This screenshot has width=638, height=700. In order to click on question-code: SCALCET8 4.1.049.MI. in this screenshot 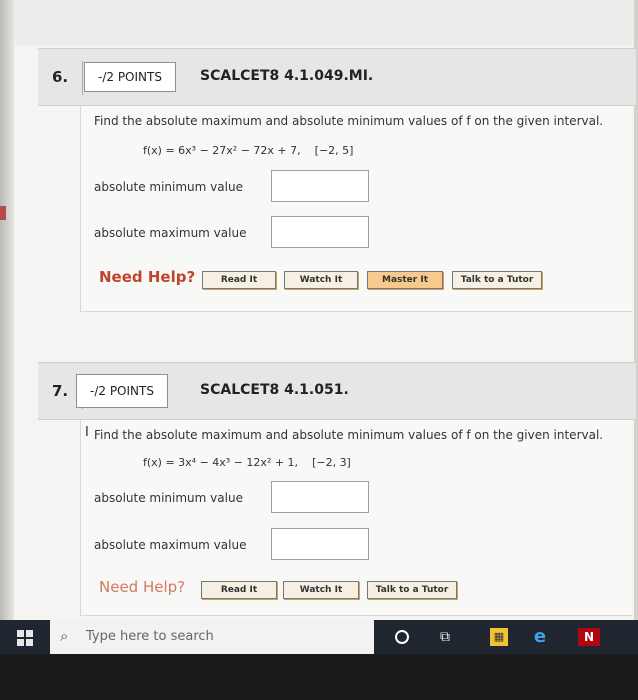, I will do `click(287, 76)`.